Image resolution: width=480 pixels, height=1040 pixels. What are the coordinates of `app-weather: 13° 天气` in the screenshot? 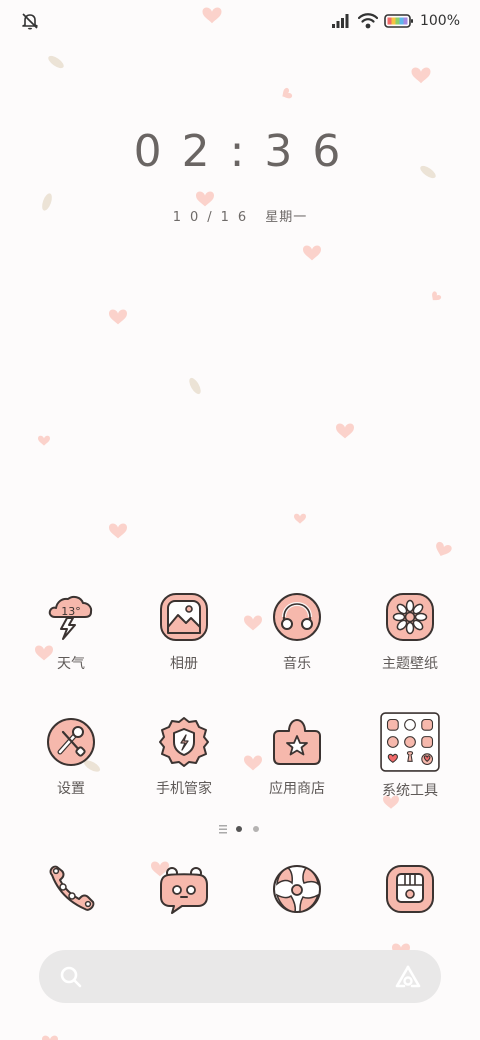 It's located at (71, 631).